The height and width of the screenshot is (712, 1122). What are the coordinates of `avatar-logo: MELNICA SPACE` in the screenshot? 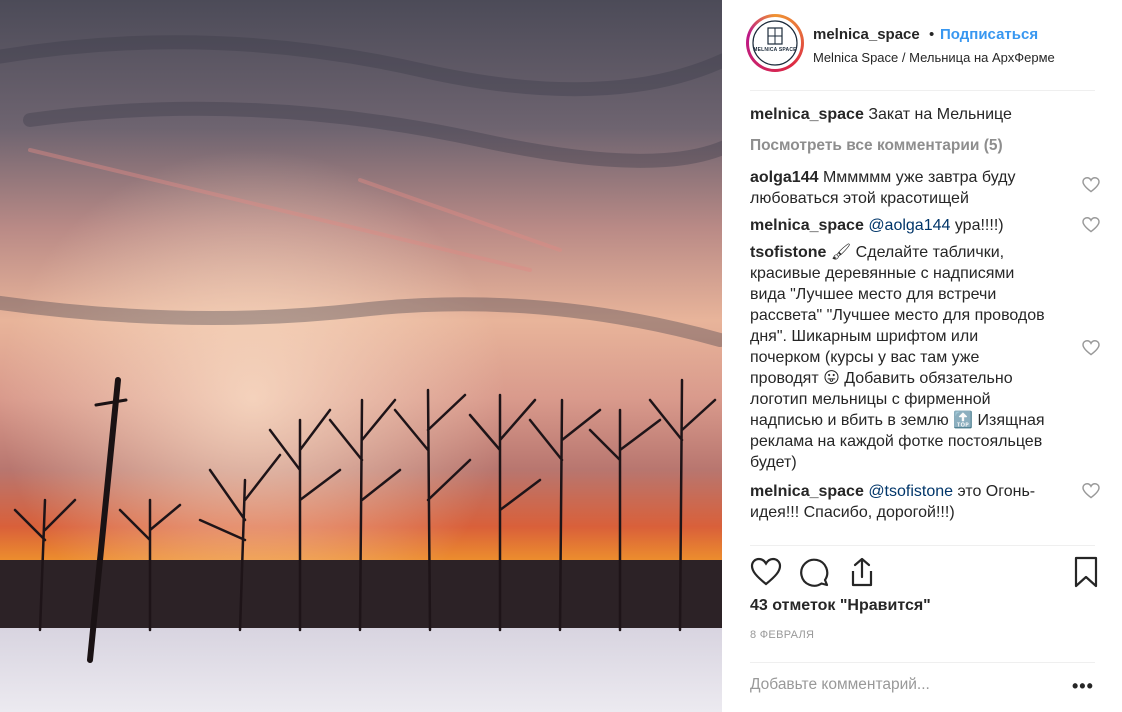 It's located at (775, 43).